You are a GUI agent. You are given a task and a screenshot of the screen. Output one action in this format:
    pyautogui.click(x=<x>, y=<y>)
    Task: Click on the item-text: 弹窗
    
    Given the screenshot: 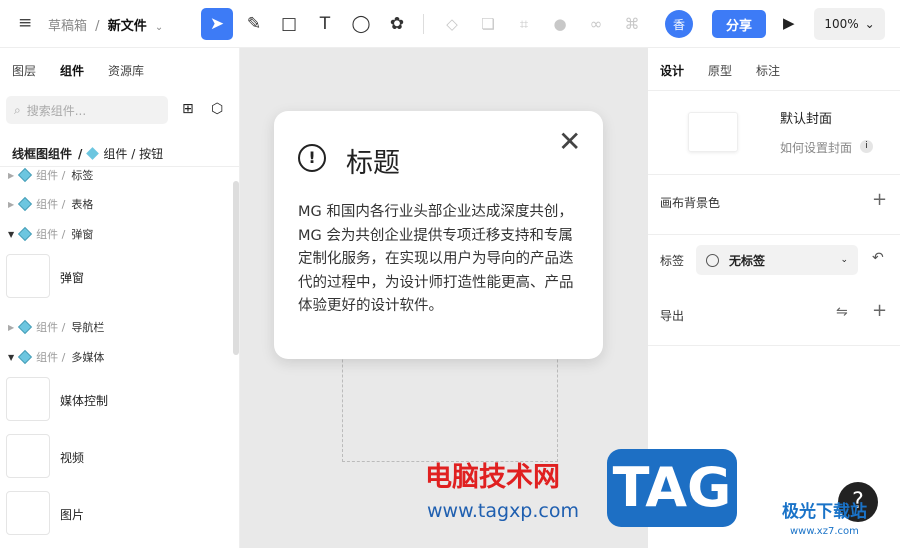 What is the action you would take?
    pyautogui.click(x=82, y=234)
    